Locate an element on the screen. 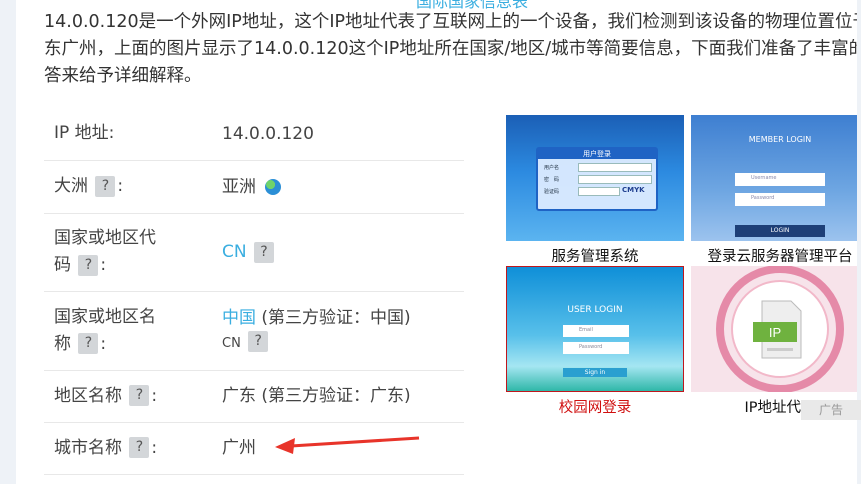 This screenshot has width=861, height=484. ip-value: 14.0.0.120 is located at coordinates (343, 134).